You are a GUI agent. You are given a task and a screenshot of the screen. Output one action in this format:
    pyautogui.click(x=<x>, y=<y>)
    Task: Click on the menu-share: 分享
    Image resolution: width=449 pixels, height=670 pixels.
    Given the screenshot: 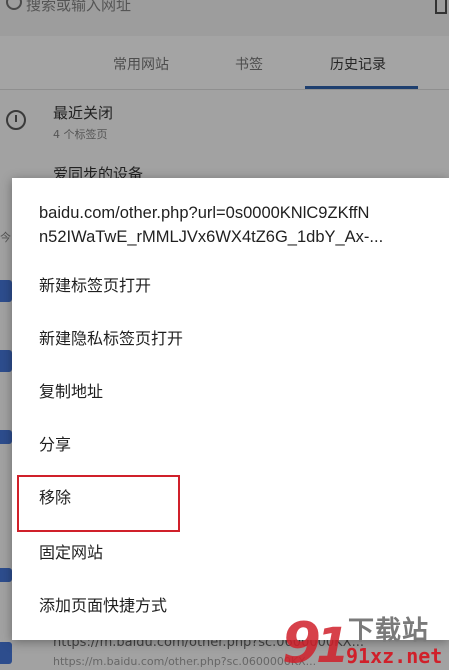 What is the action you would take?
    pyautogui.click(x=230, y=443)
    